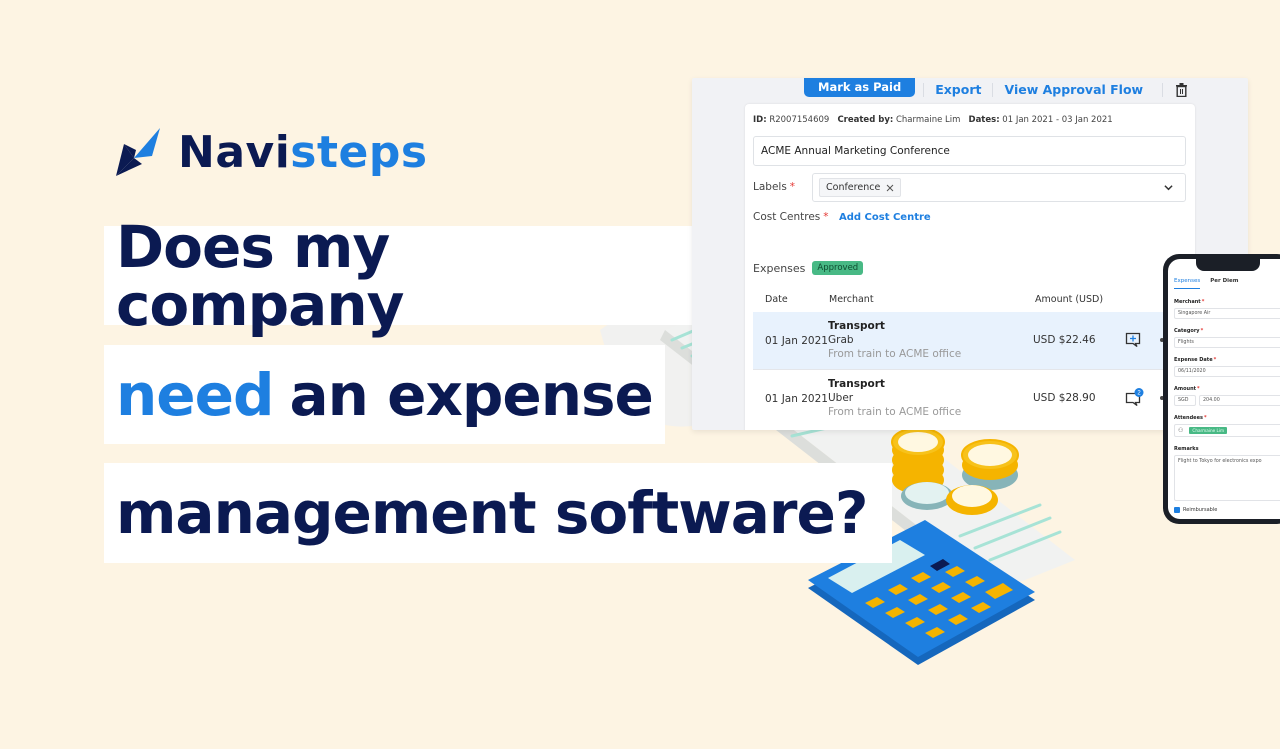  I want to click on report-title-input: ACME Annual Marketing Conference, so click(969, 151).